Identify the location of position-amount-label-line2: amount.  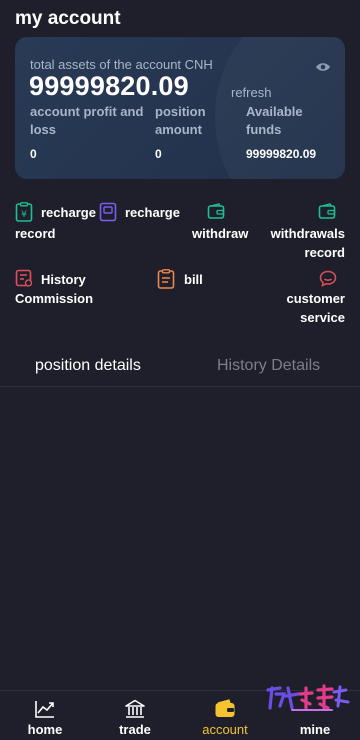
(178, 129).